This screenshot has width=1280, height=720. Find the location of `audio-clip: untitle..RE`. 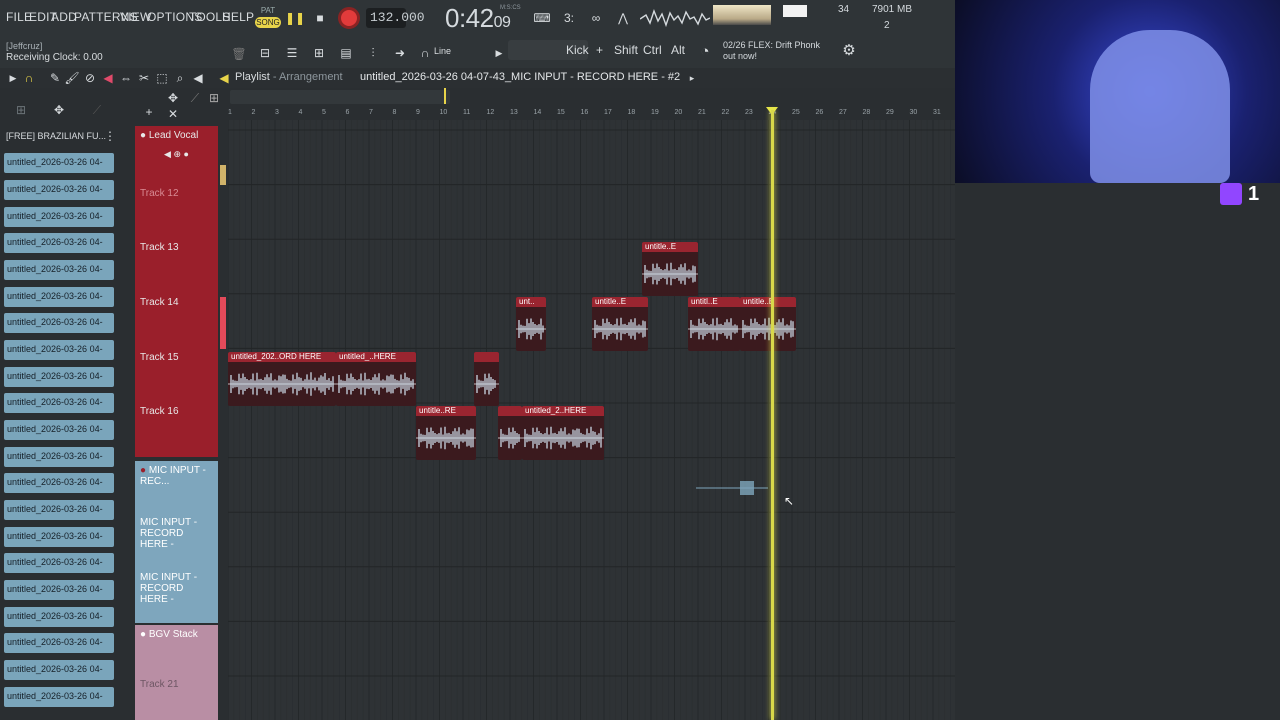

audio-clip: untitle..RE is located at coordinates (446, 433).